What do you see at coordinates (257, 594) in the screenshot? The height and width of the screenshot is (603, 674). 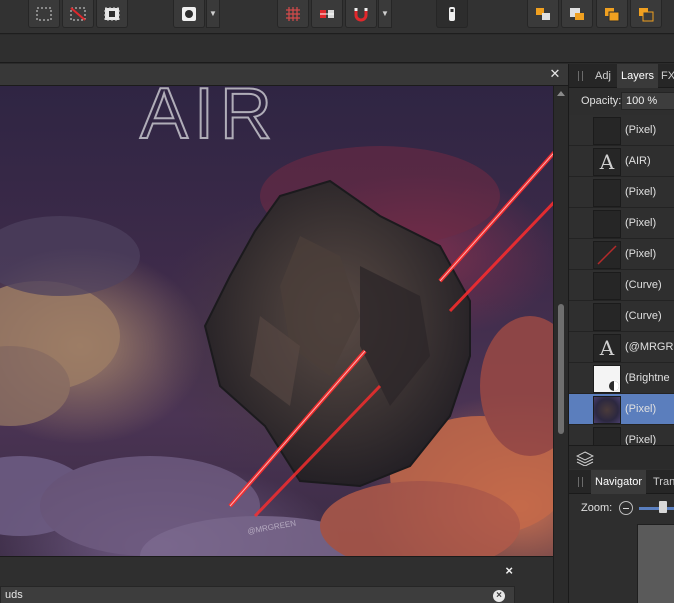 I see `search-input: uds` at bounding box center [257, 594].